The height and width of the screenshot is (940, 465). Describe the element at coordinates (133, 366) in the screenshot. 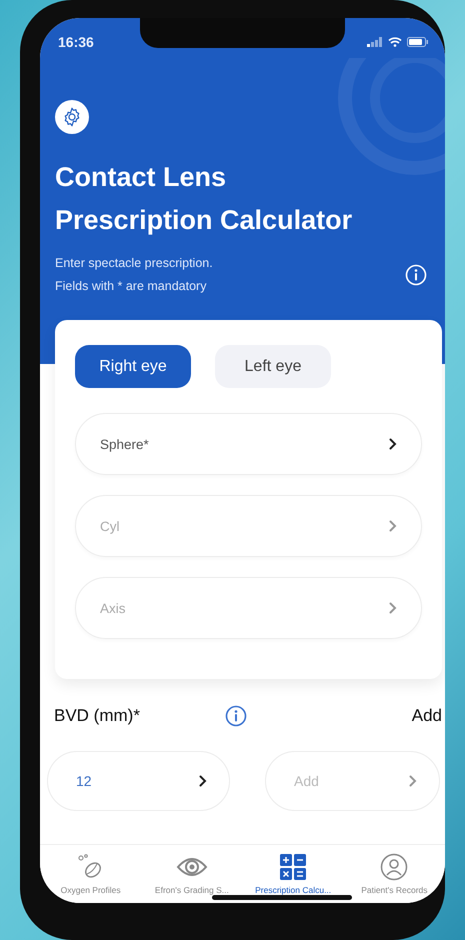

I see `eye-tab: Right eye` at that location.